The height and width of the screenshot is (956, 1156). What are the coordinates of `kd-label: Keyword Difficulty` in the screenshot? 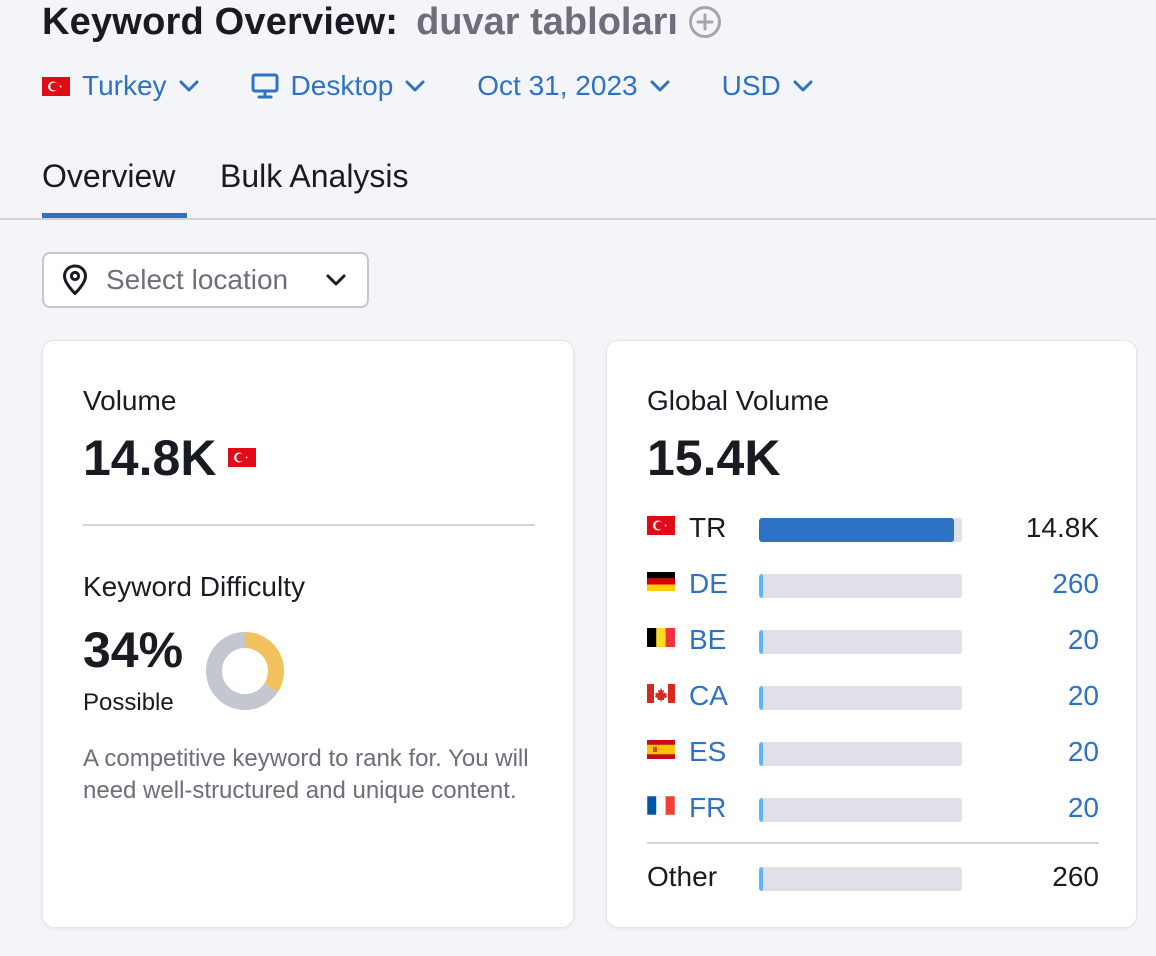 It's located at (194, 586).